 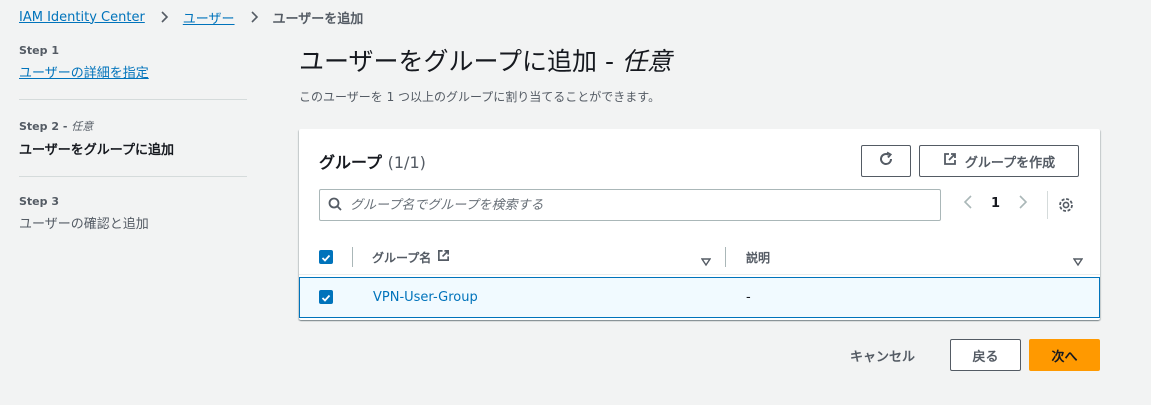 What do you see at coordinates (335, 205) in the screenshot?
I see `search-icon` at bounding box center [335, 205].